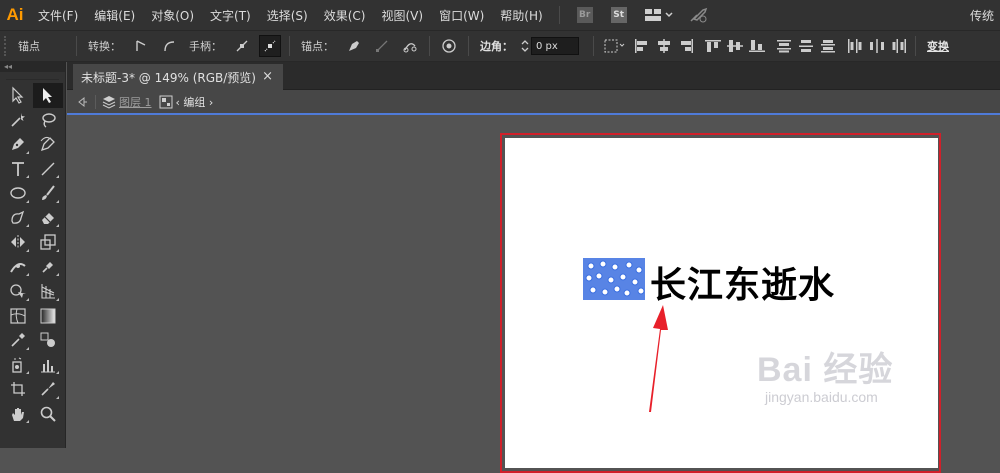 This screenshot has height=473, width=1000. What do you see at coordinates (985, 15) in the screenshot?
I see `workspace-switcher: 传统` at bounding box center [985, 15].